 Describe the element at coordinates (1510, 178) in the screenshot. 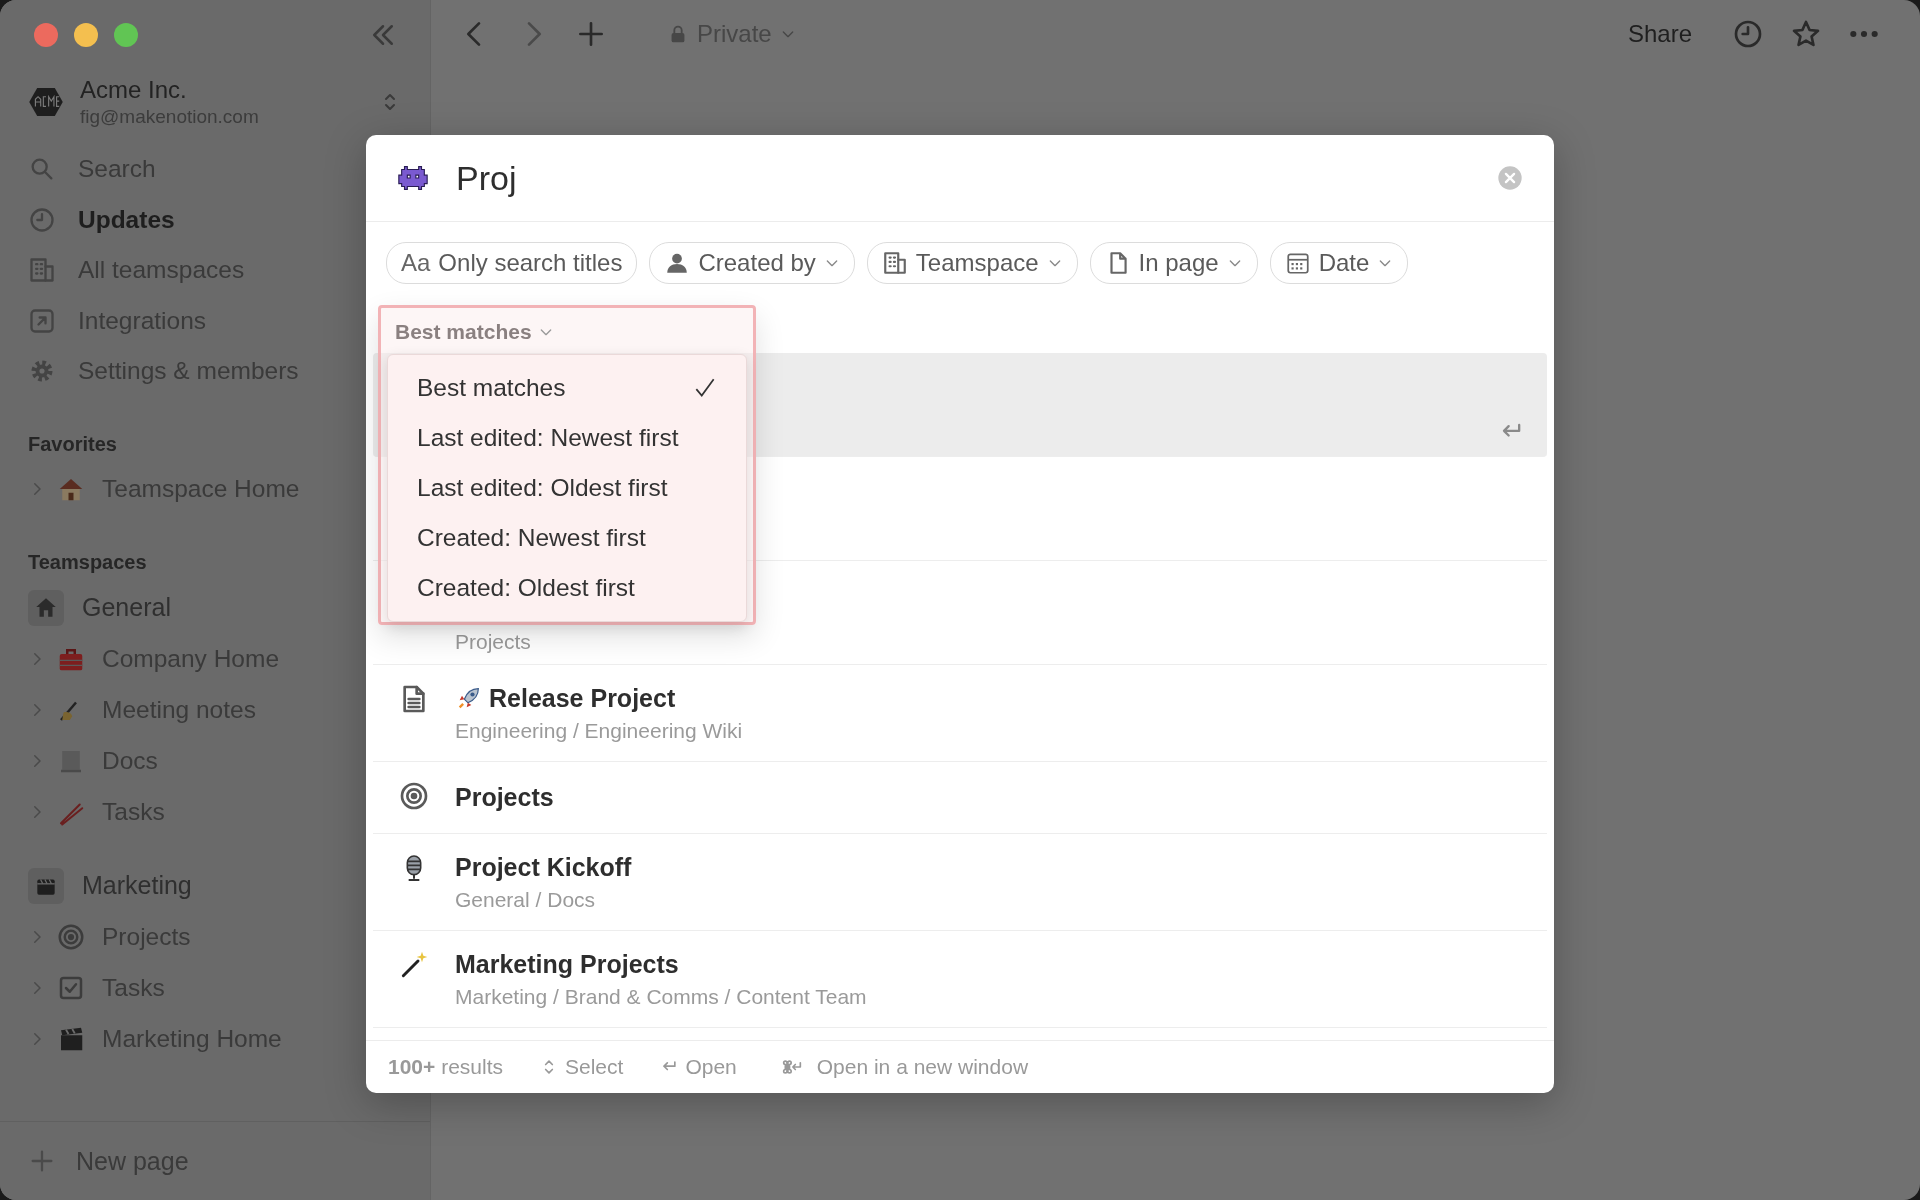

I see `clear-icon` at that location.